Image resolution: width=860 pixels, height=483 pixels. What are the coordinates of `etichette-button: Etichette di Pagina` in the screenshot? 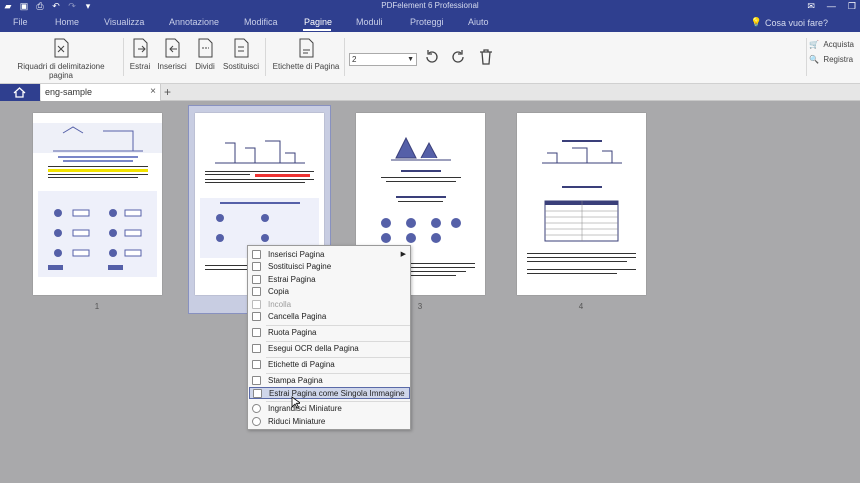 It's located at (306, 54).